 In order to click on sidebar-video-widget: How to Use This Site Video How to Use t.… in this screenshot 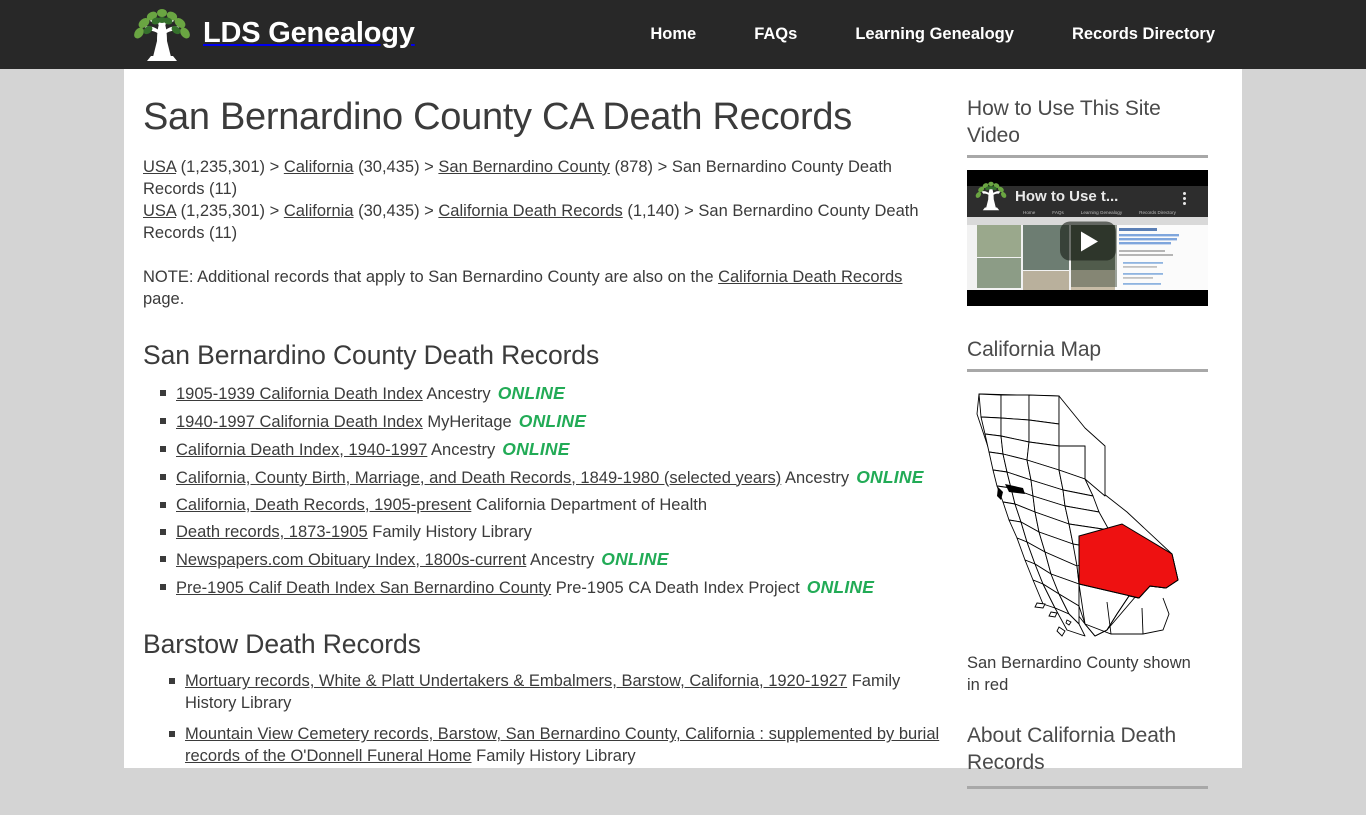, I will do `click(1089, 200)`.